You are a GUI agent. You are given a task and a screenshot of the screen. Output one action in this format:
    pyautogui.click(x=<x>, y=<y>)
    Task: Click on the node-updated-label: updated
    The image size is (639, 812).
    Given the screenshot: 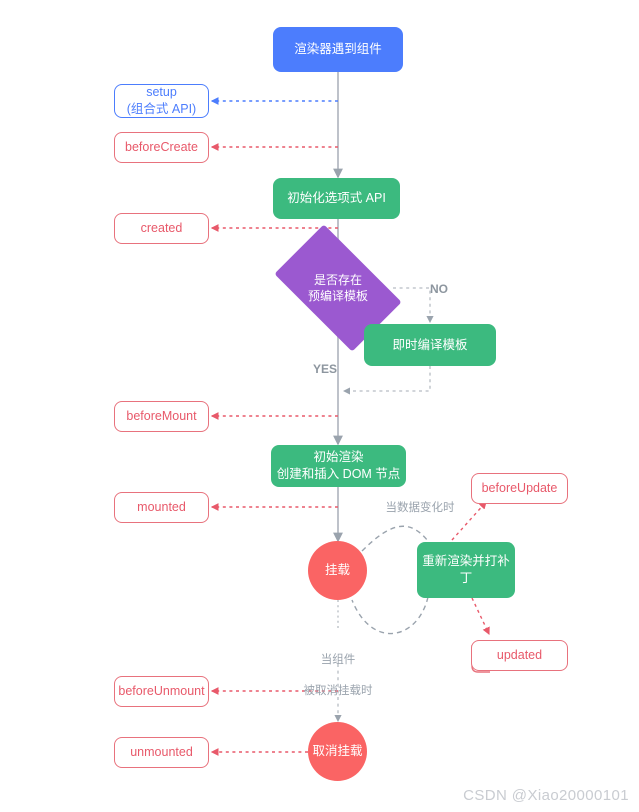 What is the action you would take?
    pyautogui.click(x=519, y=655)
    